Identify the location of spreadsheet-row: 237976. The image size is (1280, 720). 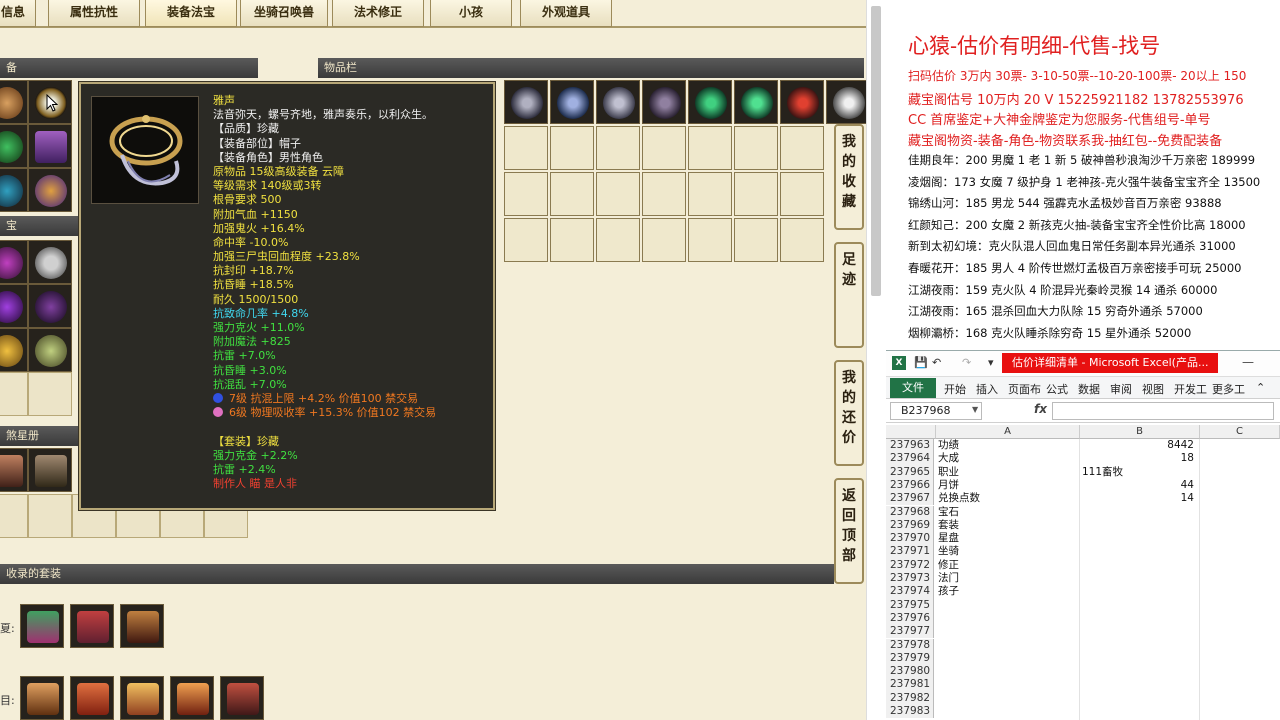
(1083, 618).